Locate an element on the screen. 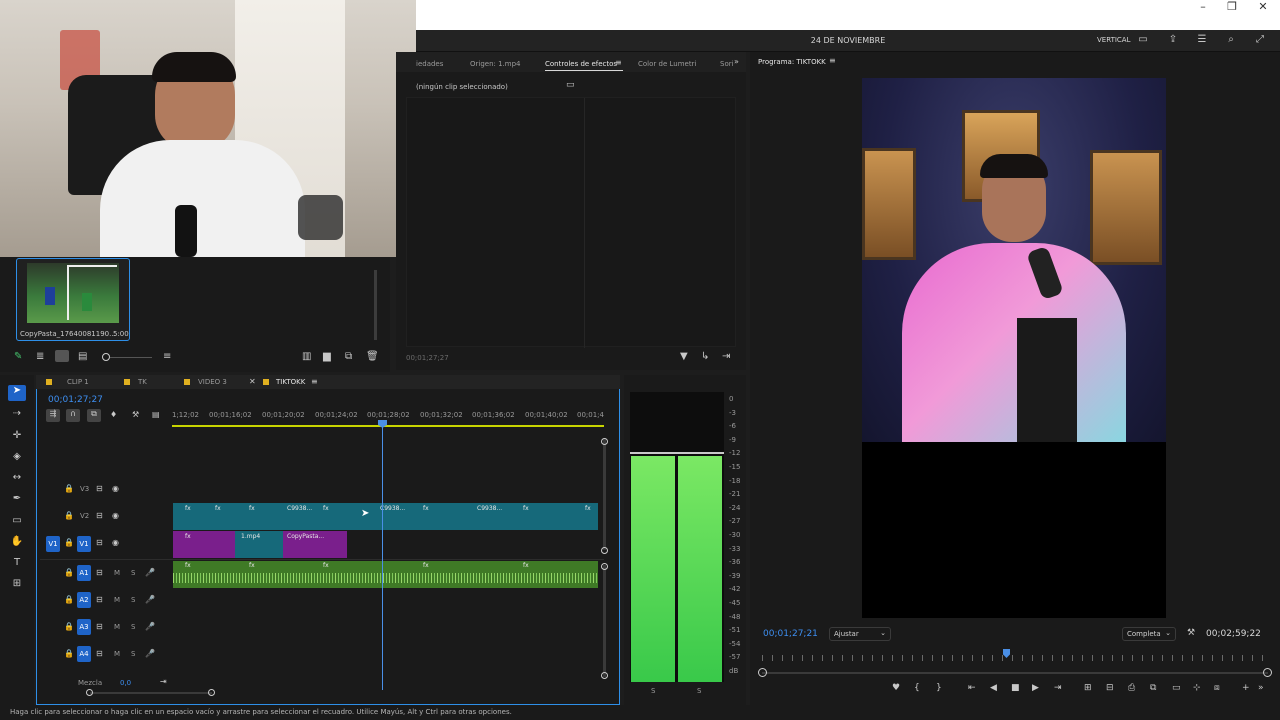 Image resolution: width=1280 pixels, height=720 pixels. stop-icon: ■ is located at coordinates (1015, 688).